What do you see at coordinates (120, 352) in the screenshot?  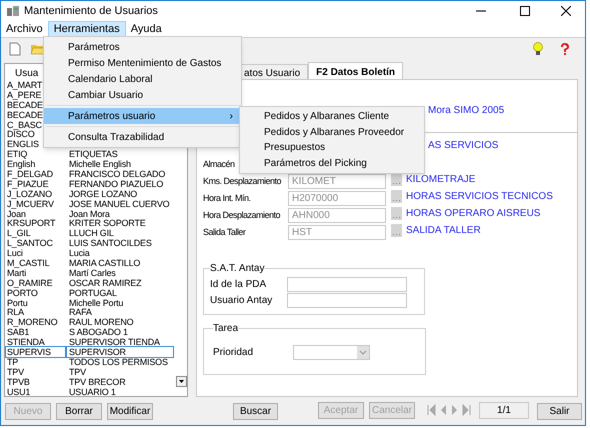 I see `table-cell: SUPERVISOR` at bounding box center [120, 352].